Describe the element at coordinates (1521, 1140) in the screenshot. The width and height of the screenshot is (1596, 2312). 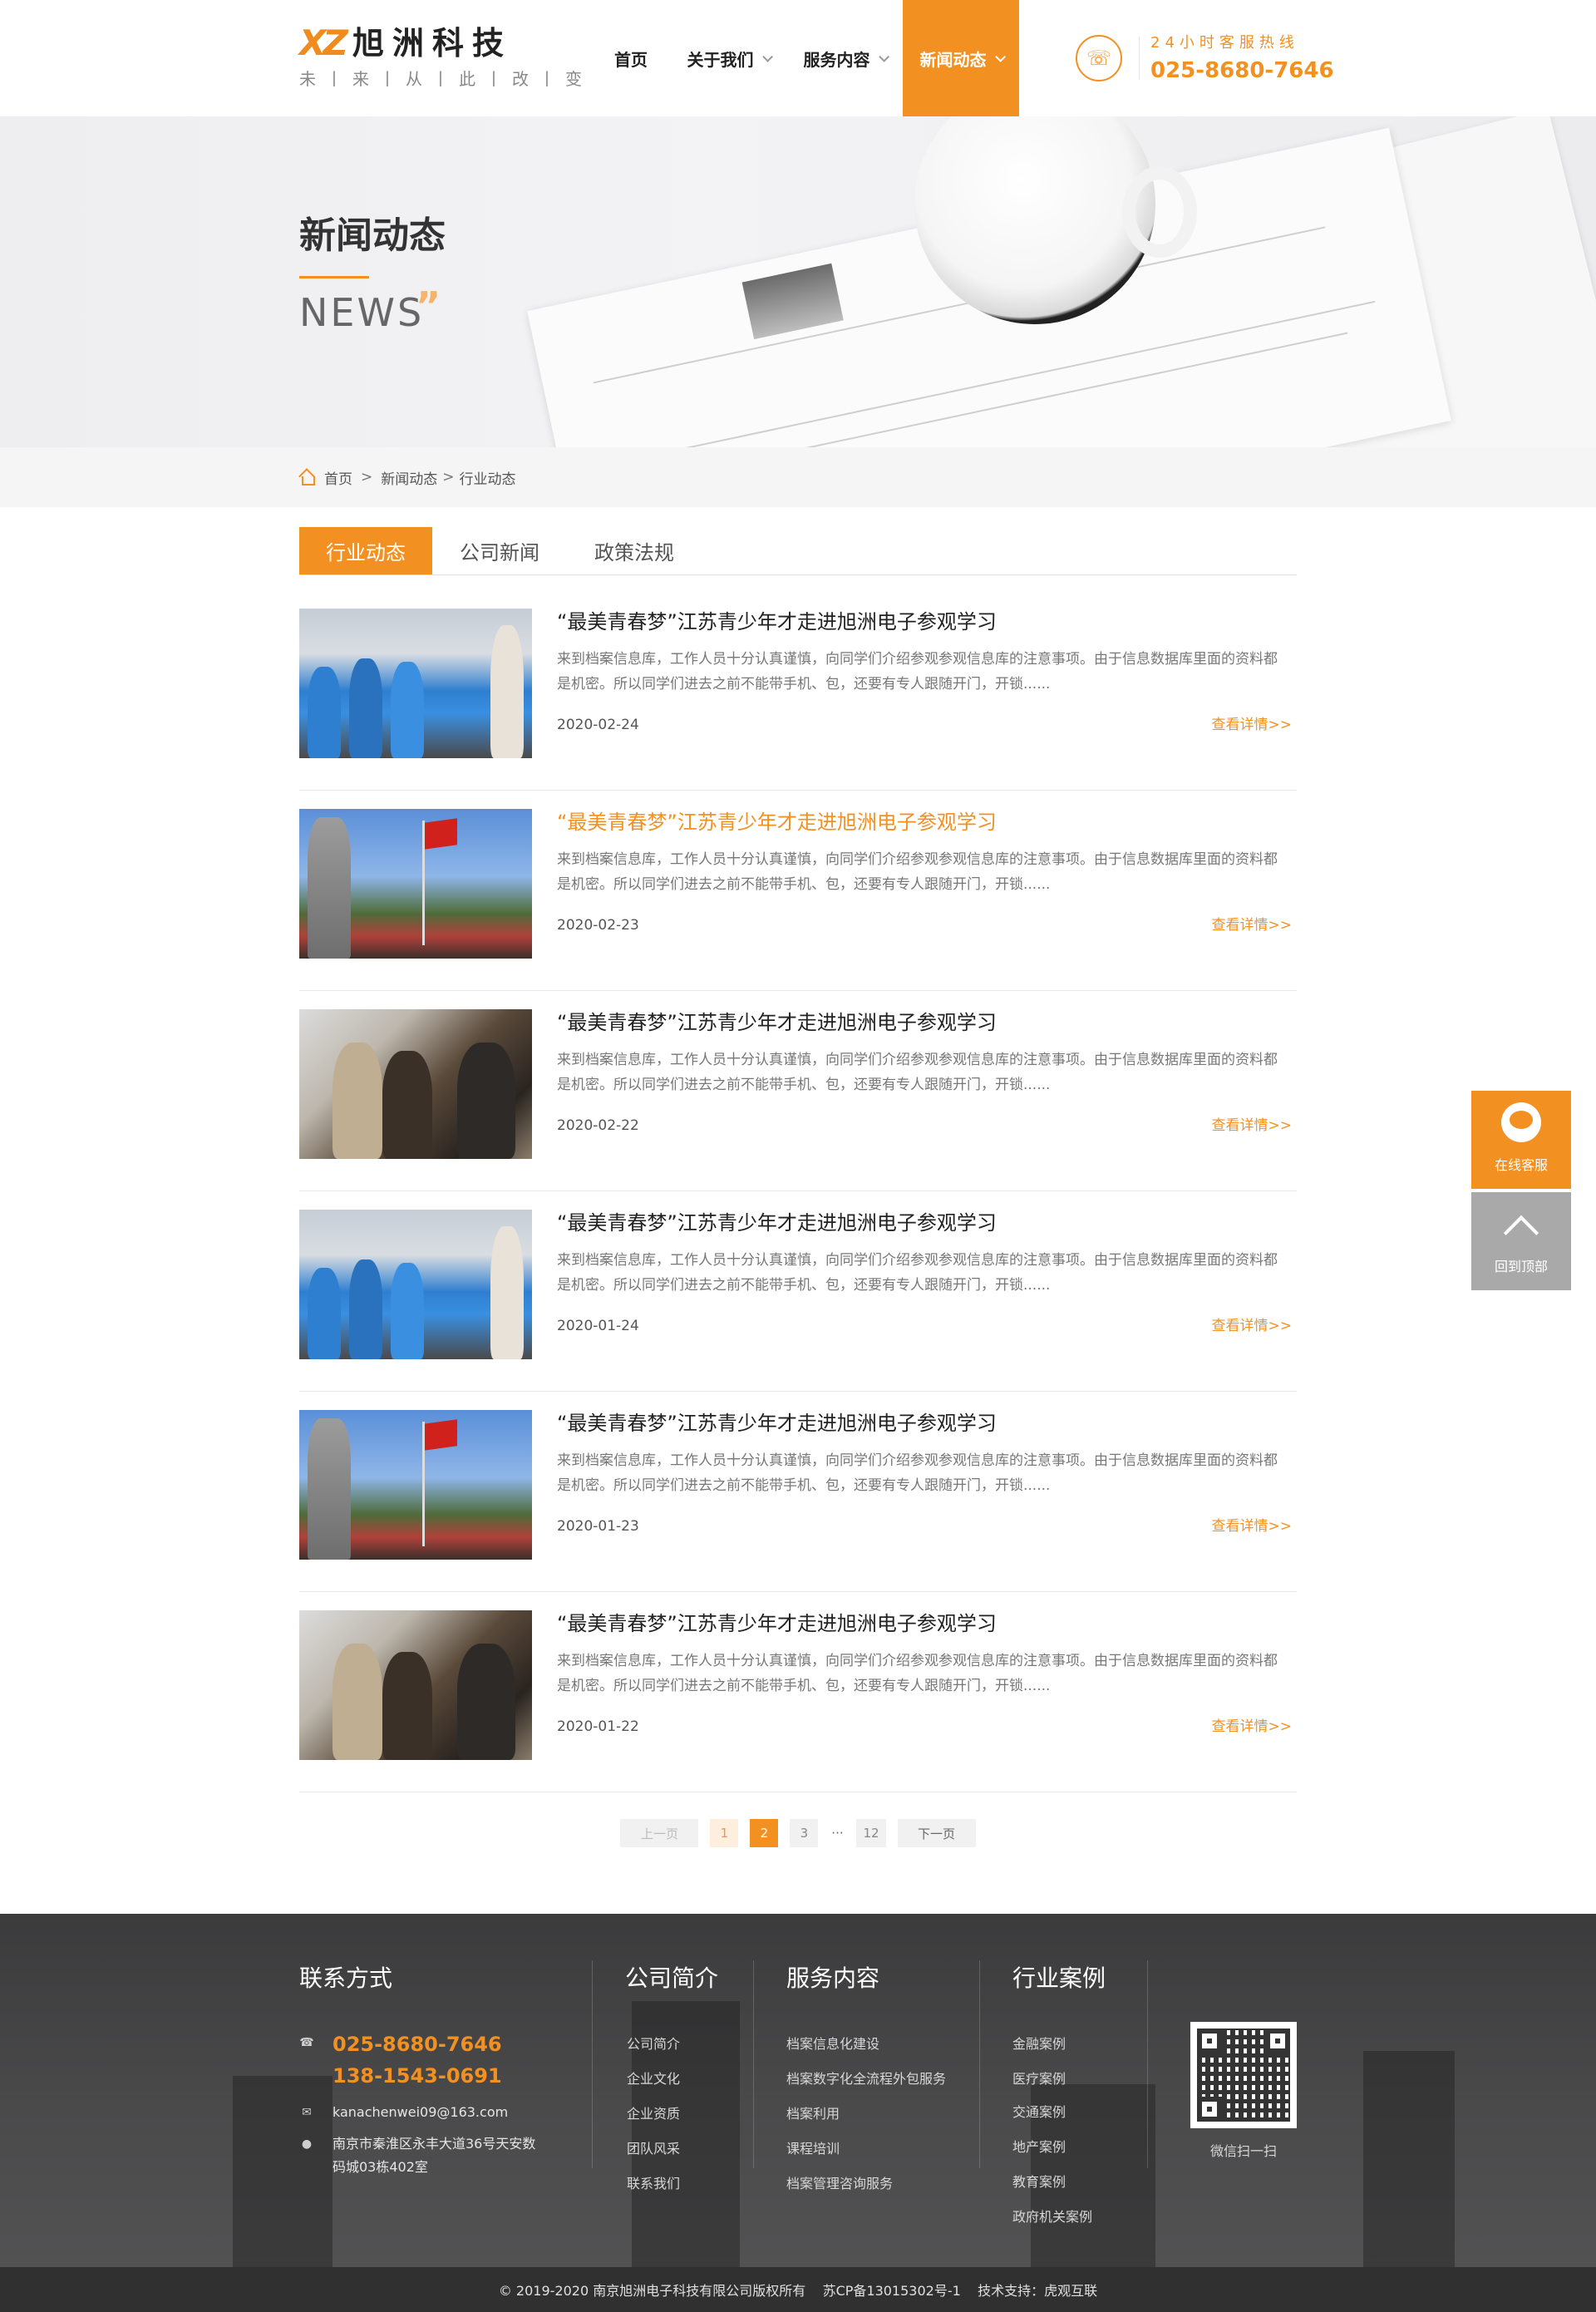
I see `online-service-button: 在线客服` at that location.